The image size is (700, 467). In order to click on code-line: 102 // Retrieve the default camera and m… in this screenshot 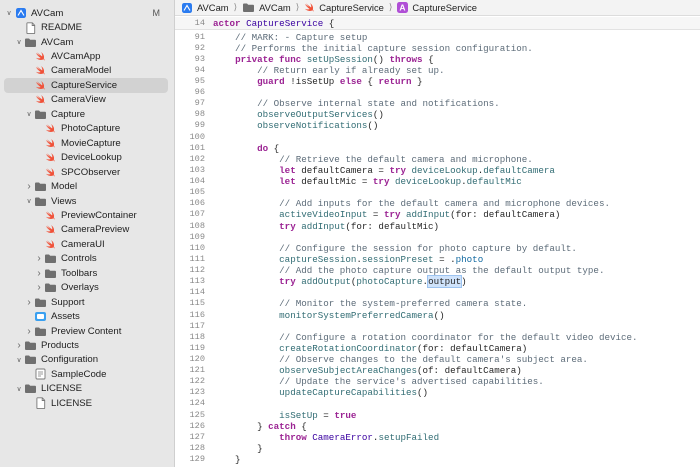, I will do `click(437, 159)`.